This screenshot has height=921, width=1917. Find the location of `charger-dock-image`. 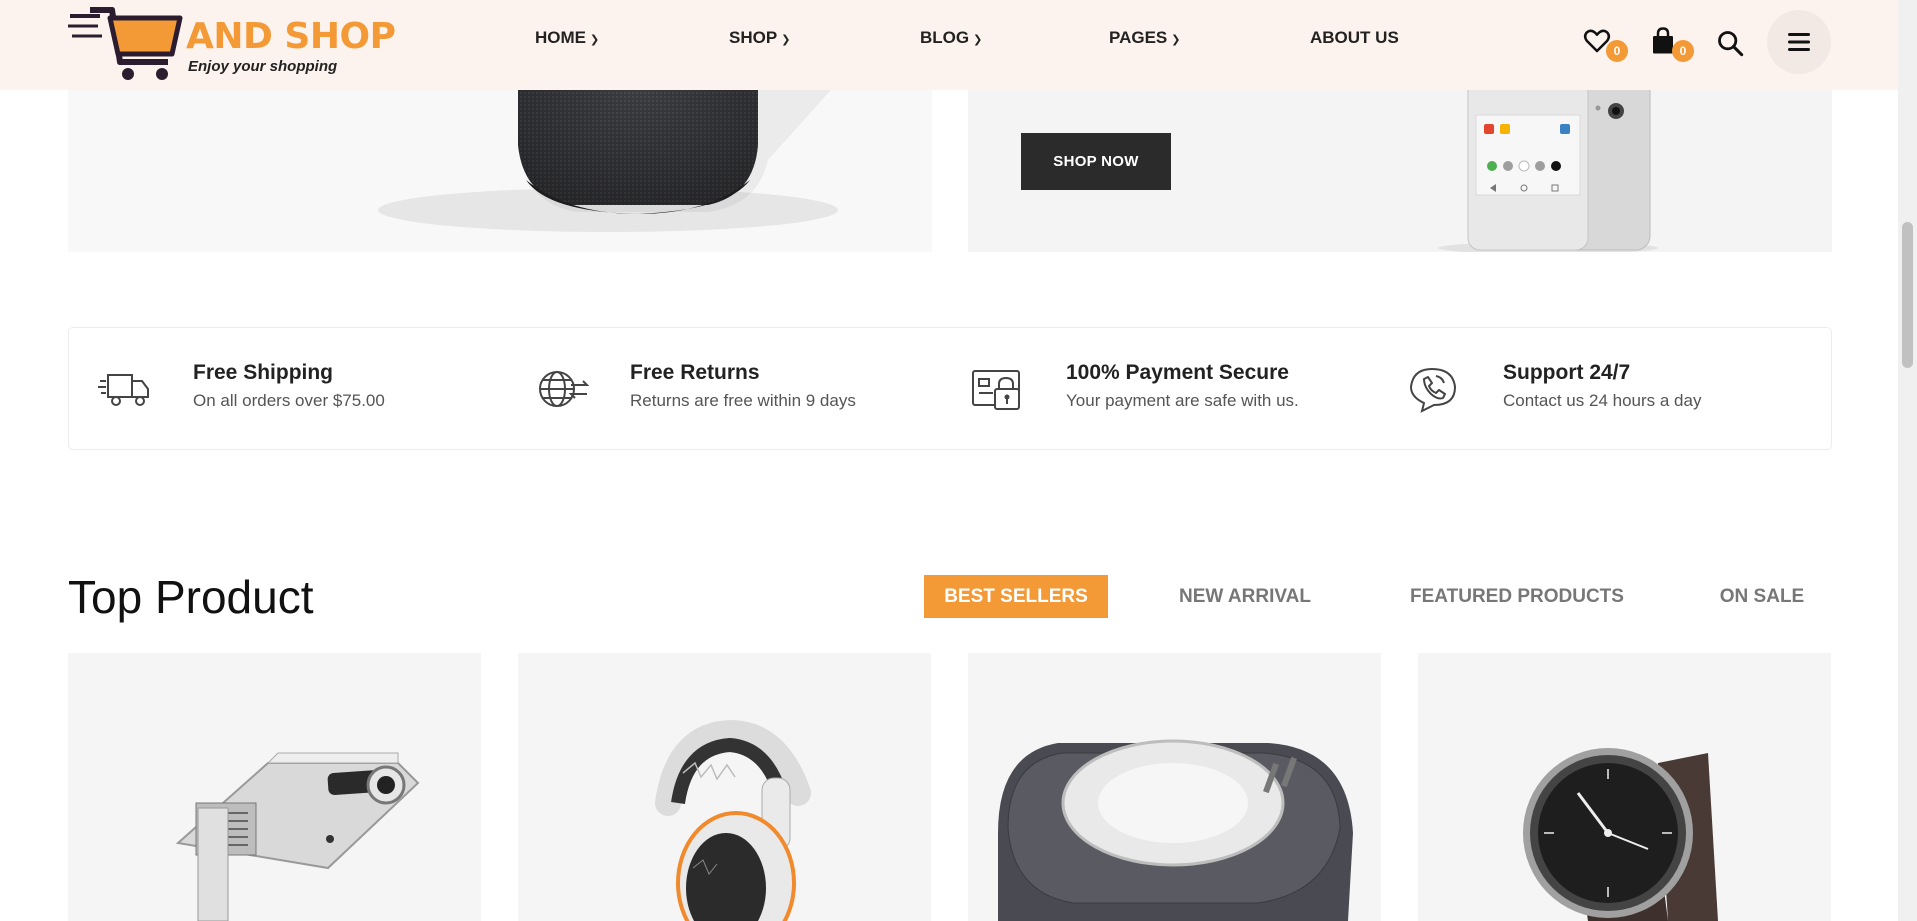

charger-dock-image is located at coordinates (1175, 830).